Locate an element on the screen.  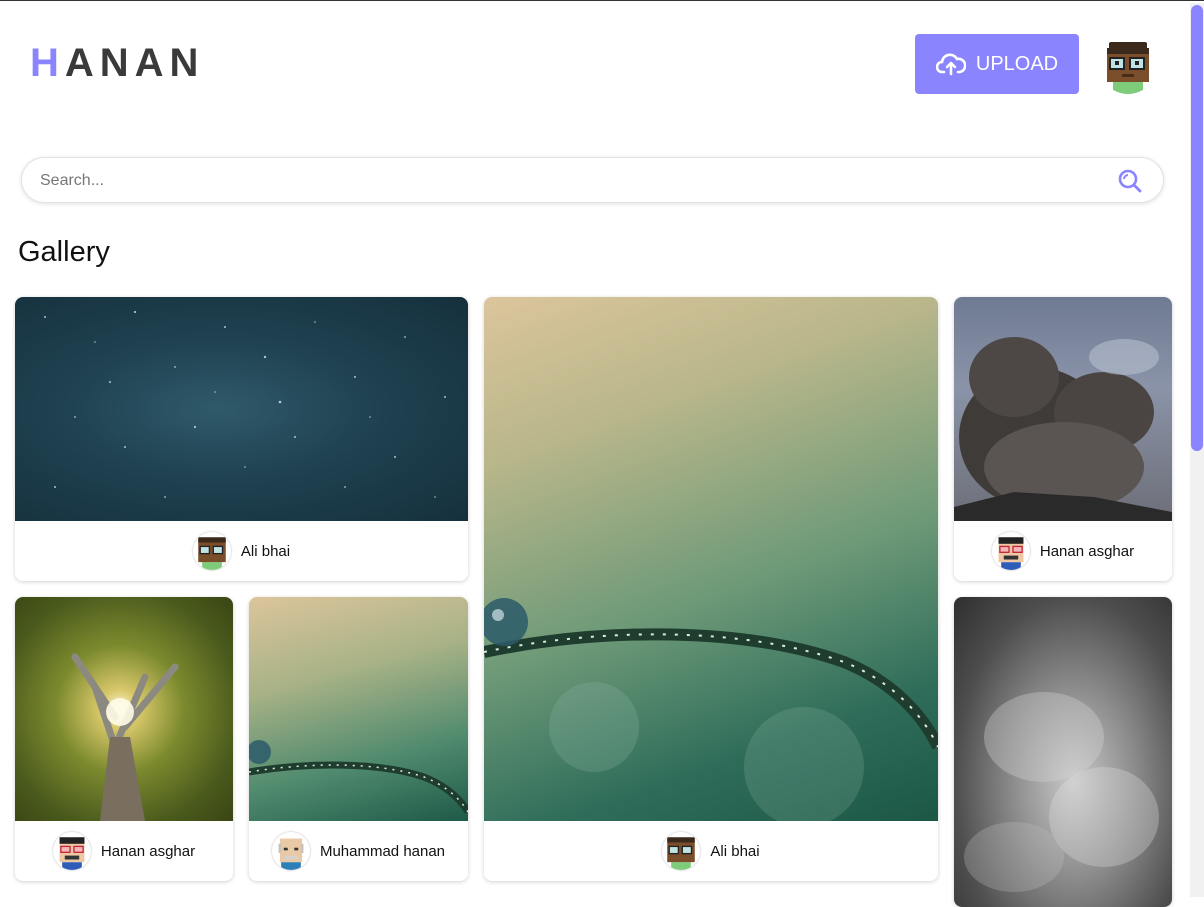
user-avatar is located at coordinates (1128, 65).